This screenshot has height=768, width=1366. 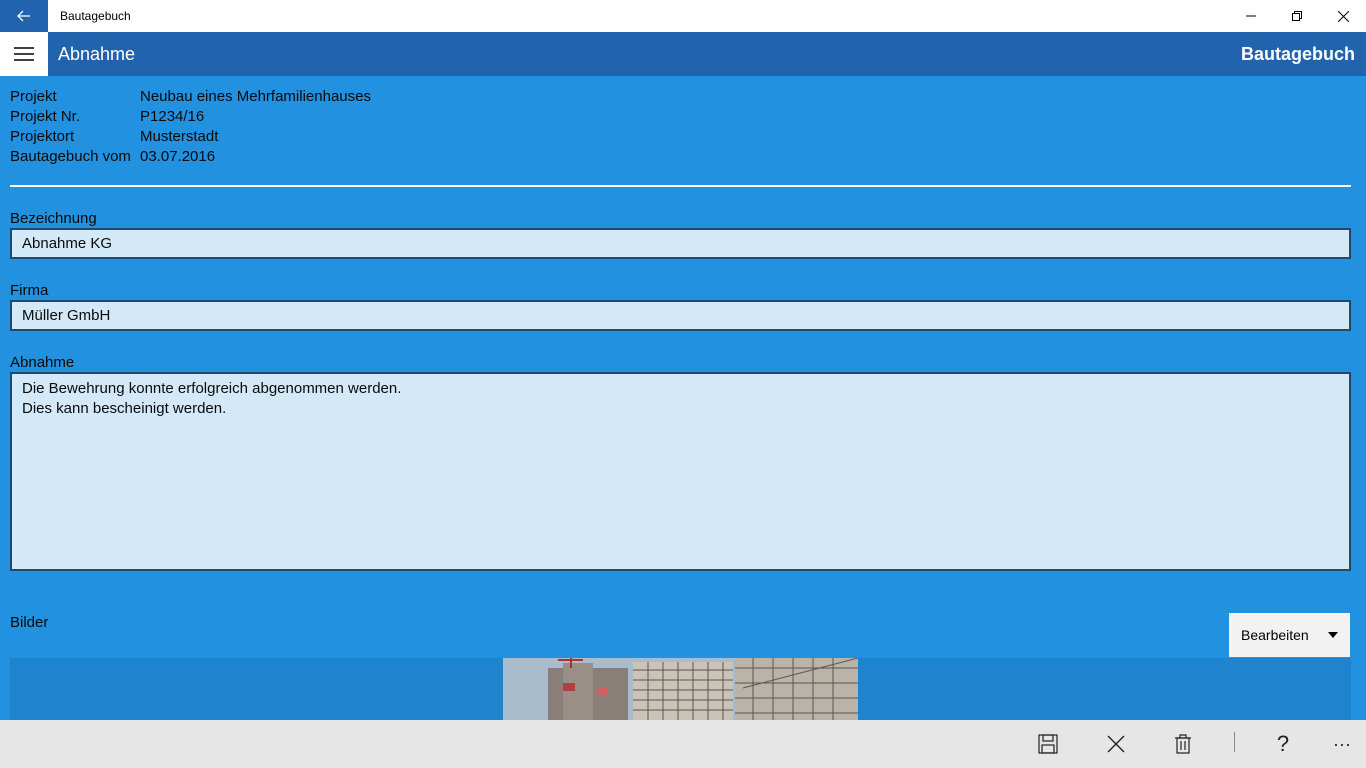 What do you see at coordinates (45, 116) in the screenshot?
I see `info-label: Projekt Nr.` at bounding box center [45, 116].